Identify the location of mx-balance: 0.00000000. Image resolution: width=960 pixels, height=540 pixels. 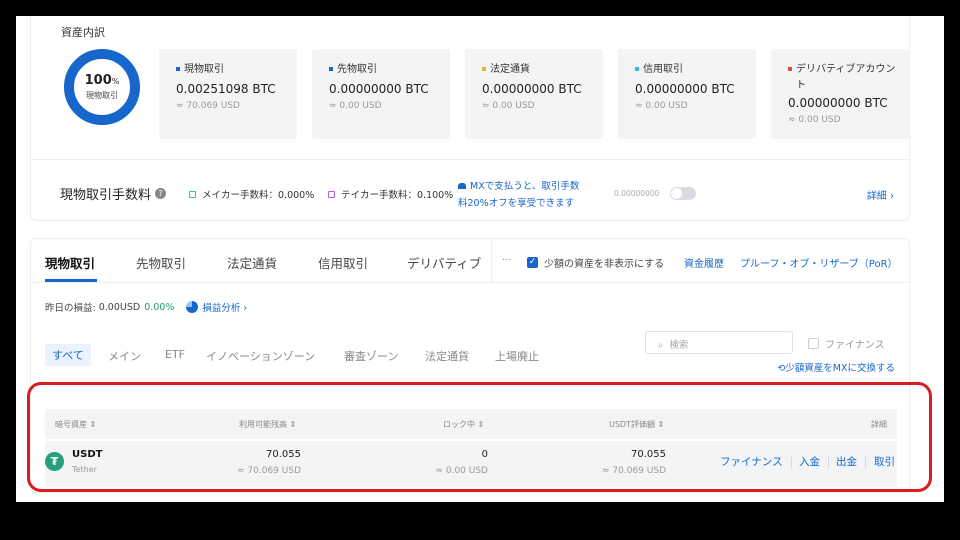
(637, 193).